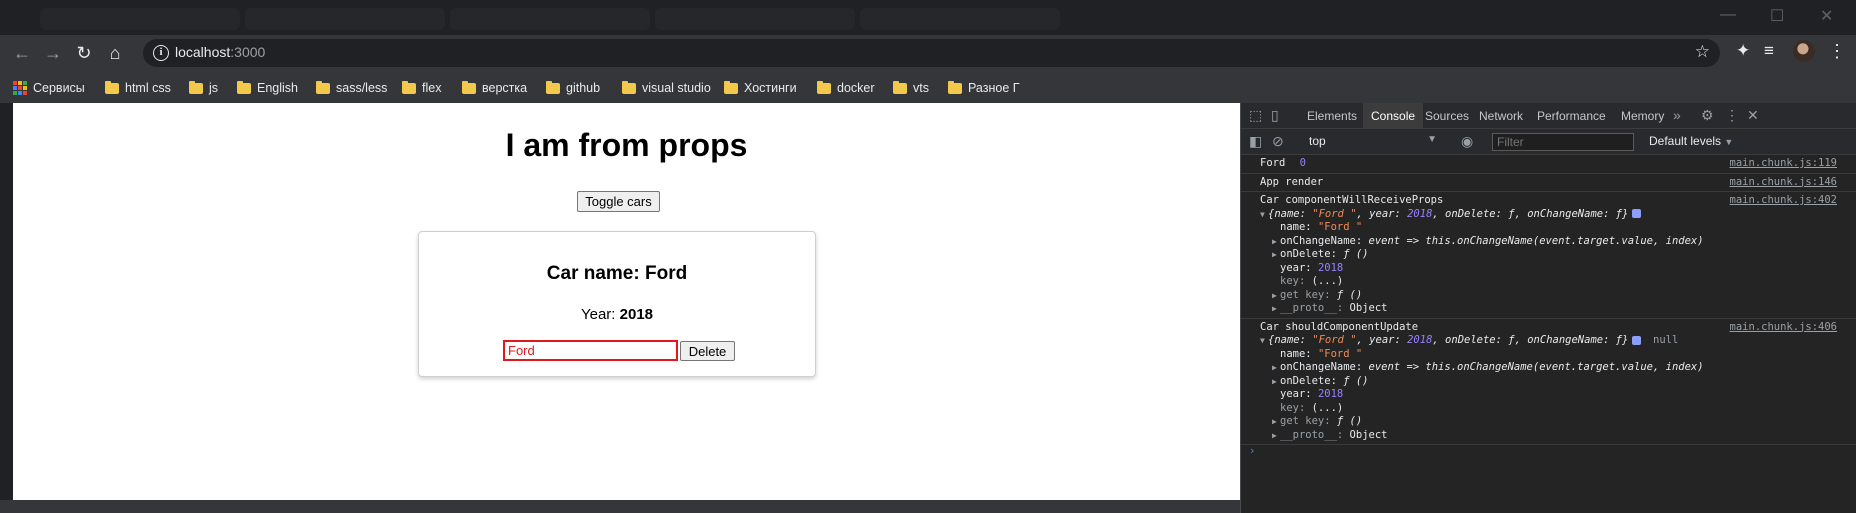  Describe the element at coordinates (84, 53) in the screenshot. I see `reload-icon: ↻` at that location.